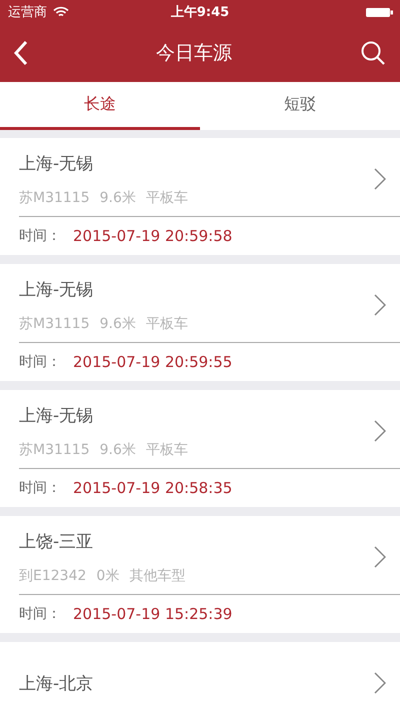 This screenshot has width=400, height=710. What do you see at coordinates (61, 12) in the screenshot?
I see `wifi-icon` at bounding box center [61, 12].